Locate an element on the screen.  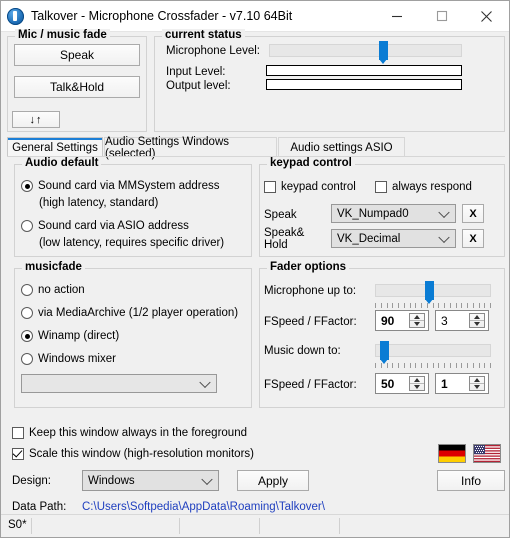
checkbox-keypad-control: keypad control is located at coordinates (310, 187).